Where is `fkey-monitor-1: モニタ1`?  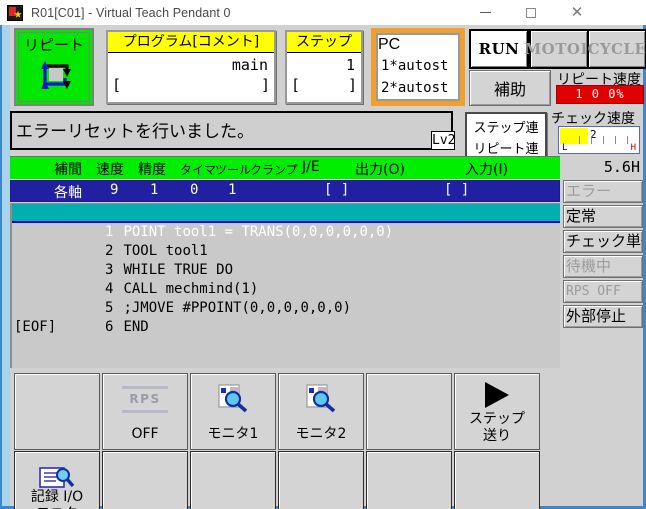
fkey-monitor-1: モニタ1 is located at coordinates (233, 411).